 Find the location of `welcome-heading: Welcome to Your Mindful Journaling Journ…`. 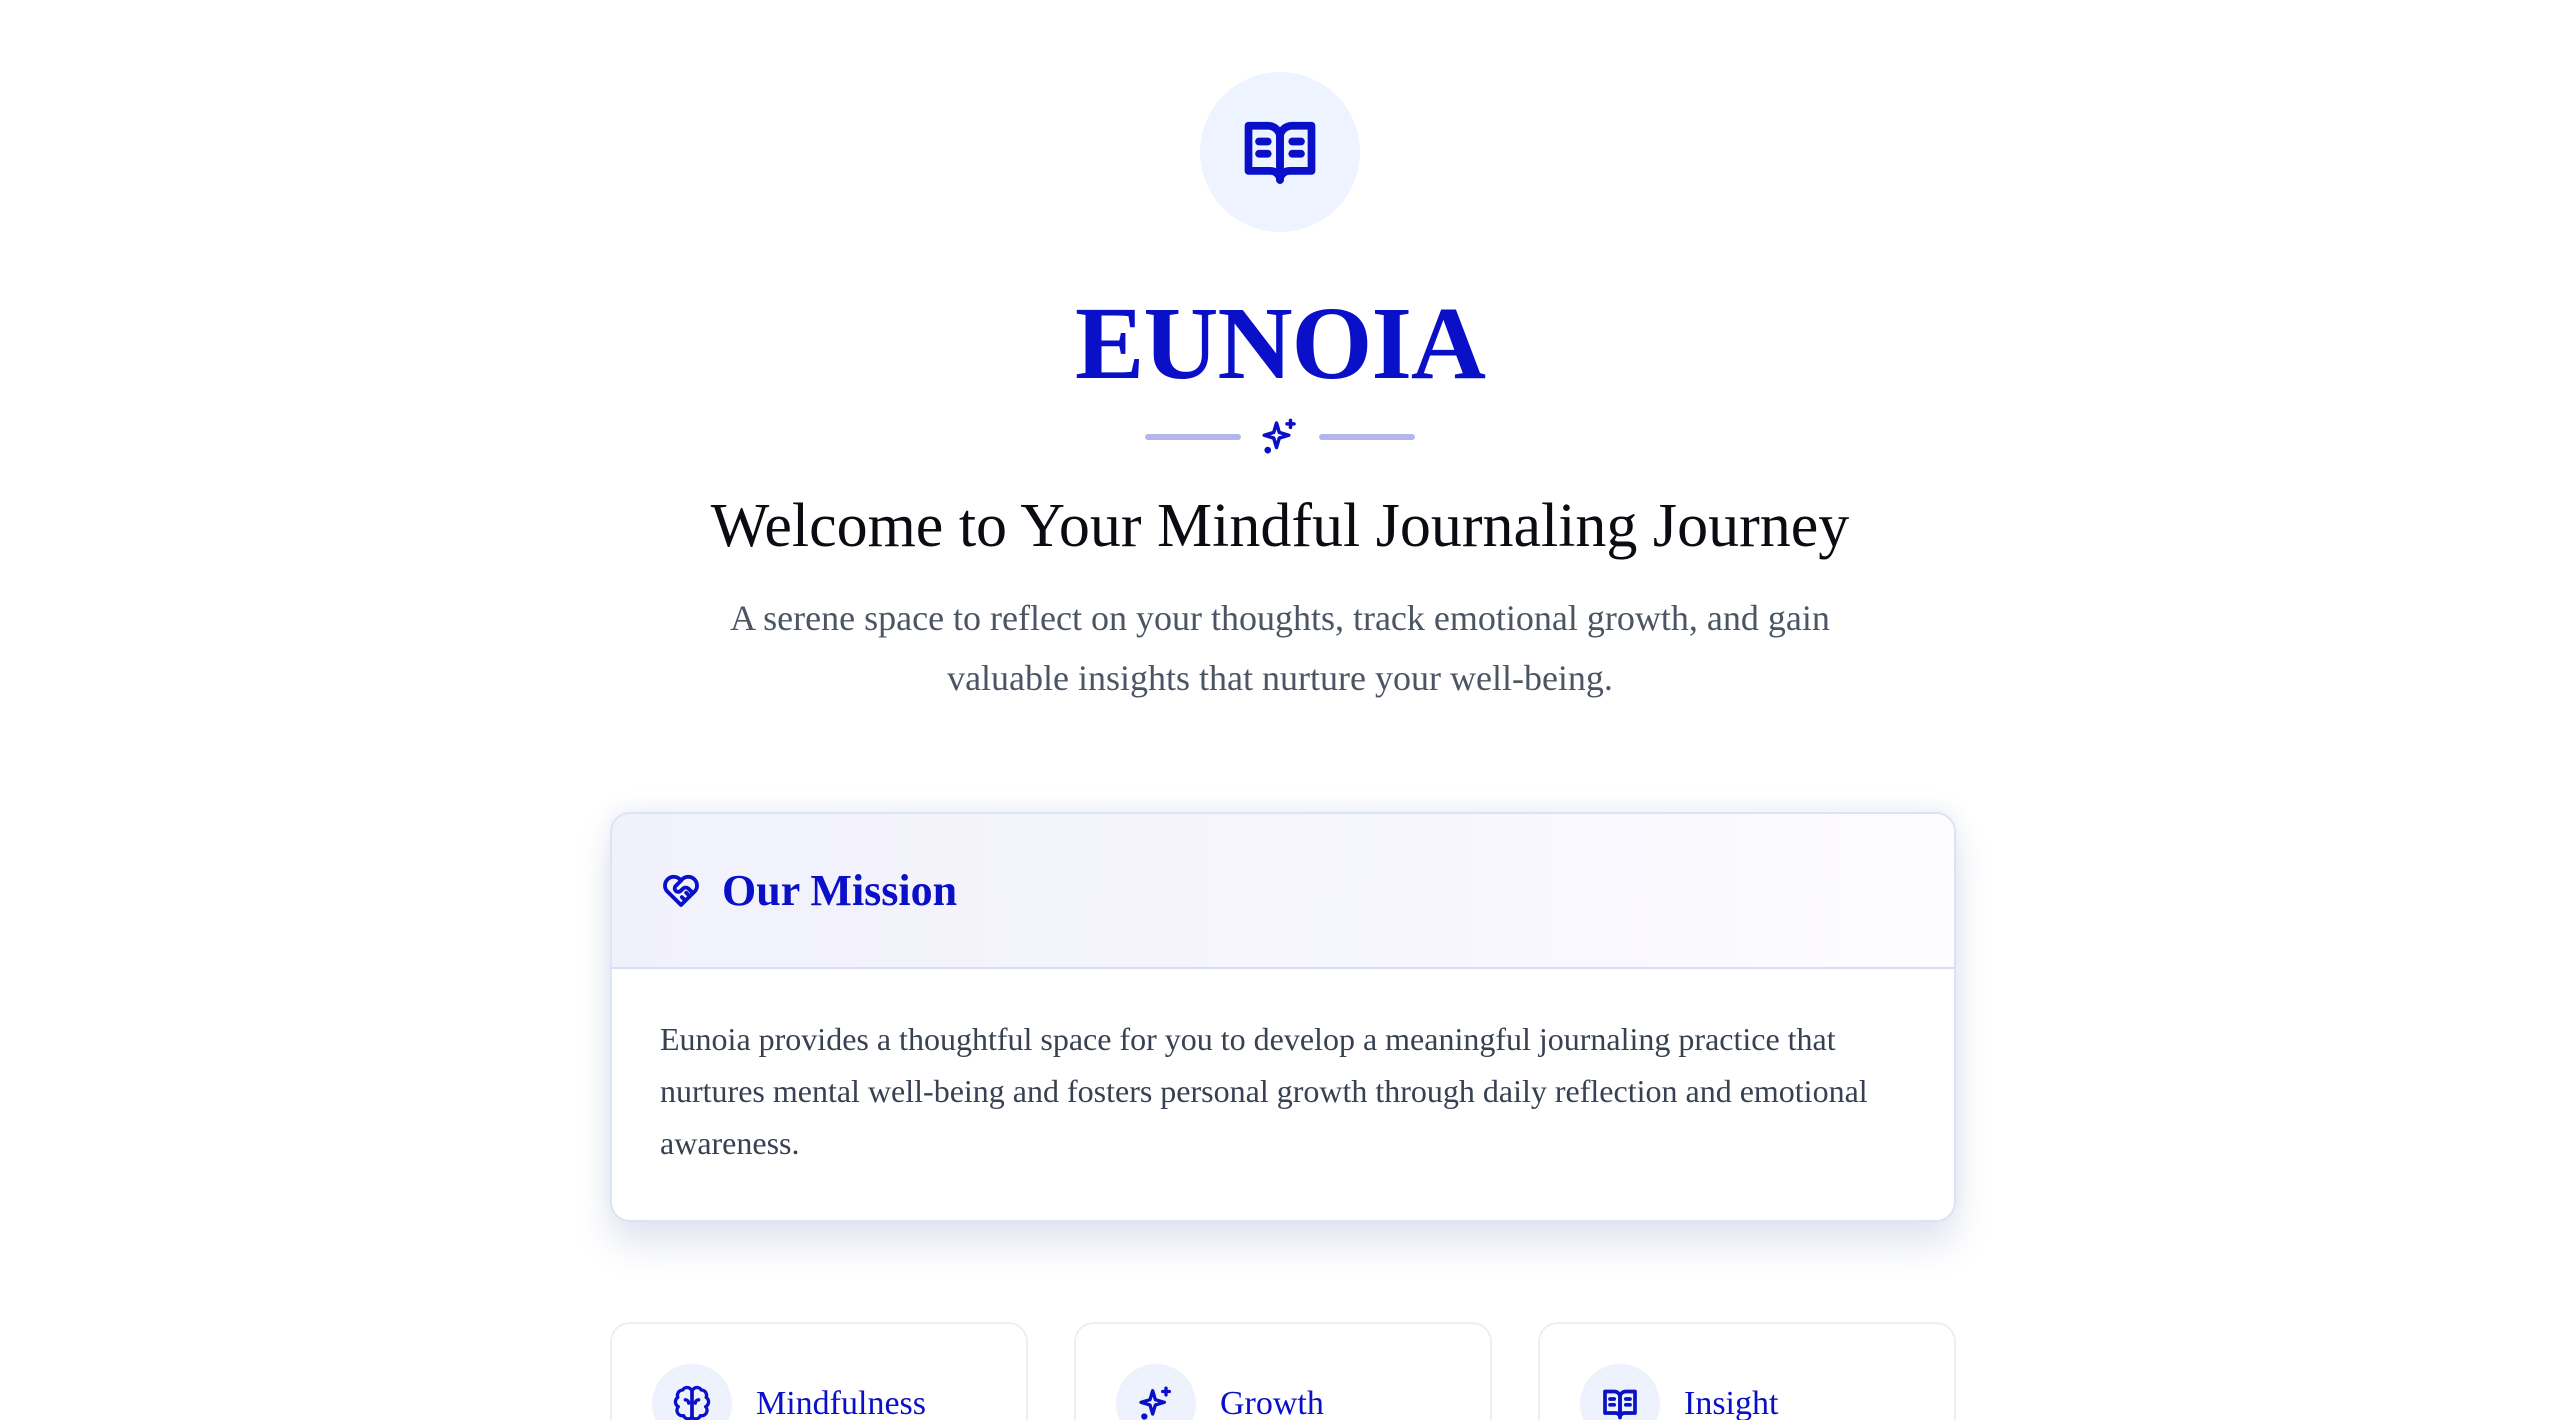

welcome-heading: Welcome to Your Mindful Journaling Journ… is located at coordinates (1280, 526).